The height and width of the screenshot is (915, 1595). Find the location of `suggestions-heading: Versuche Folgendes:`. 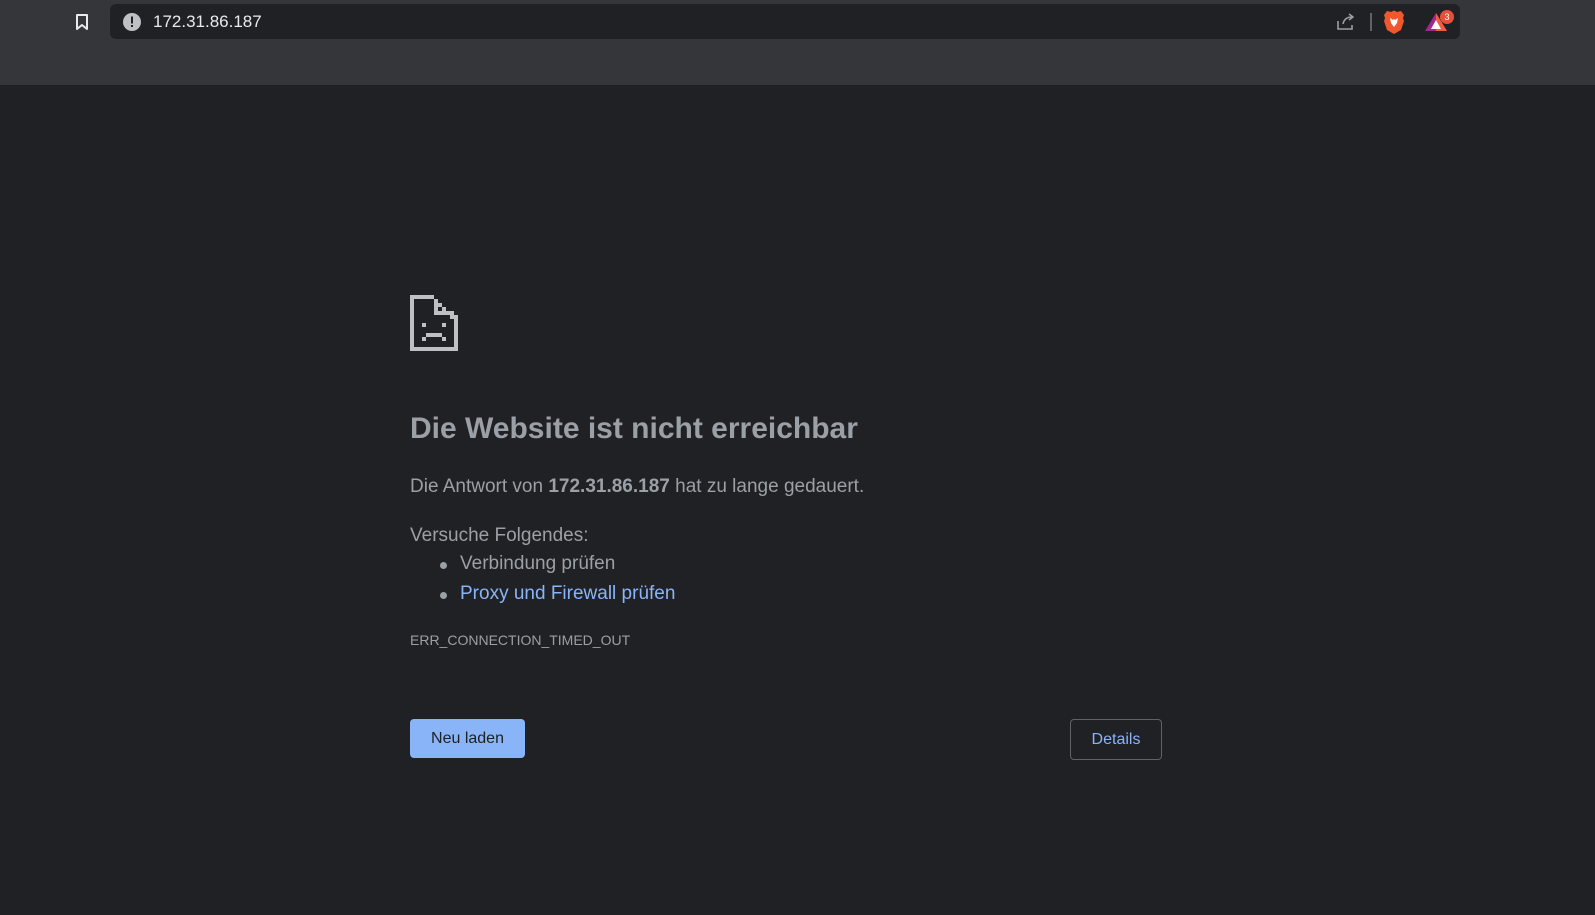

suggestions-heading: Versuche Folgendes: is located at coordinates (499, 535).